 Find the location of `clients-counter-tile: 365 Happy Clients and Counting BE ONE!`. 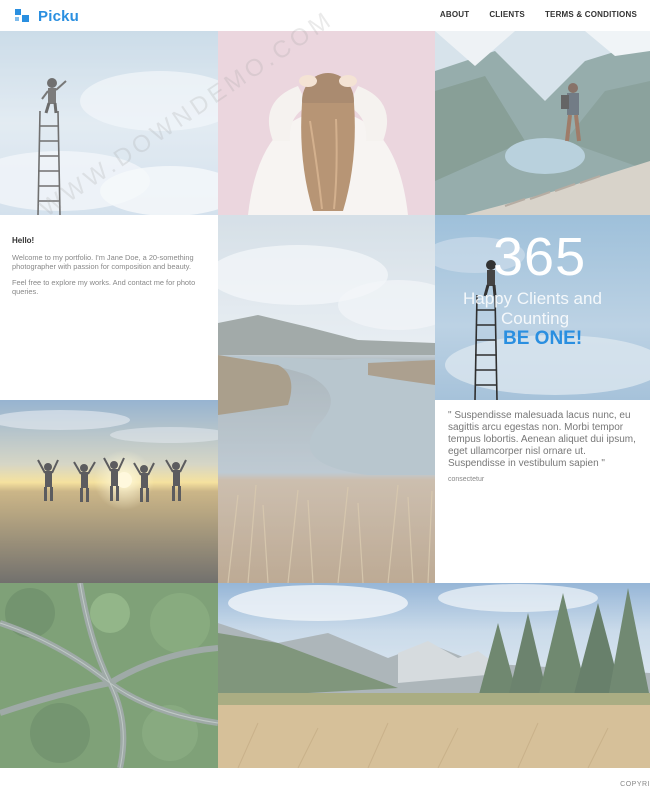

clients-counter-tile: 365 Happy Clients and Counting BE ONE! is located at coordinates (542, 307).